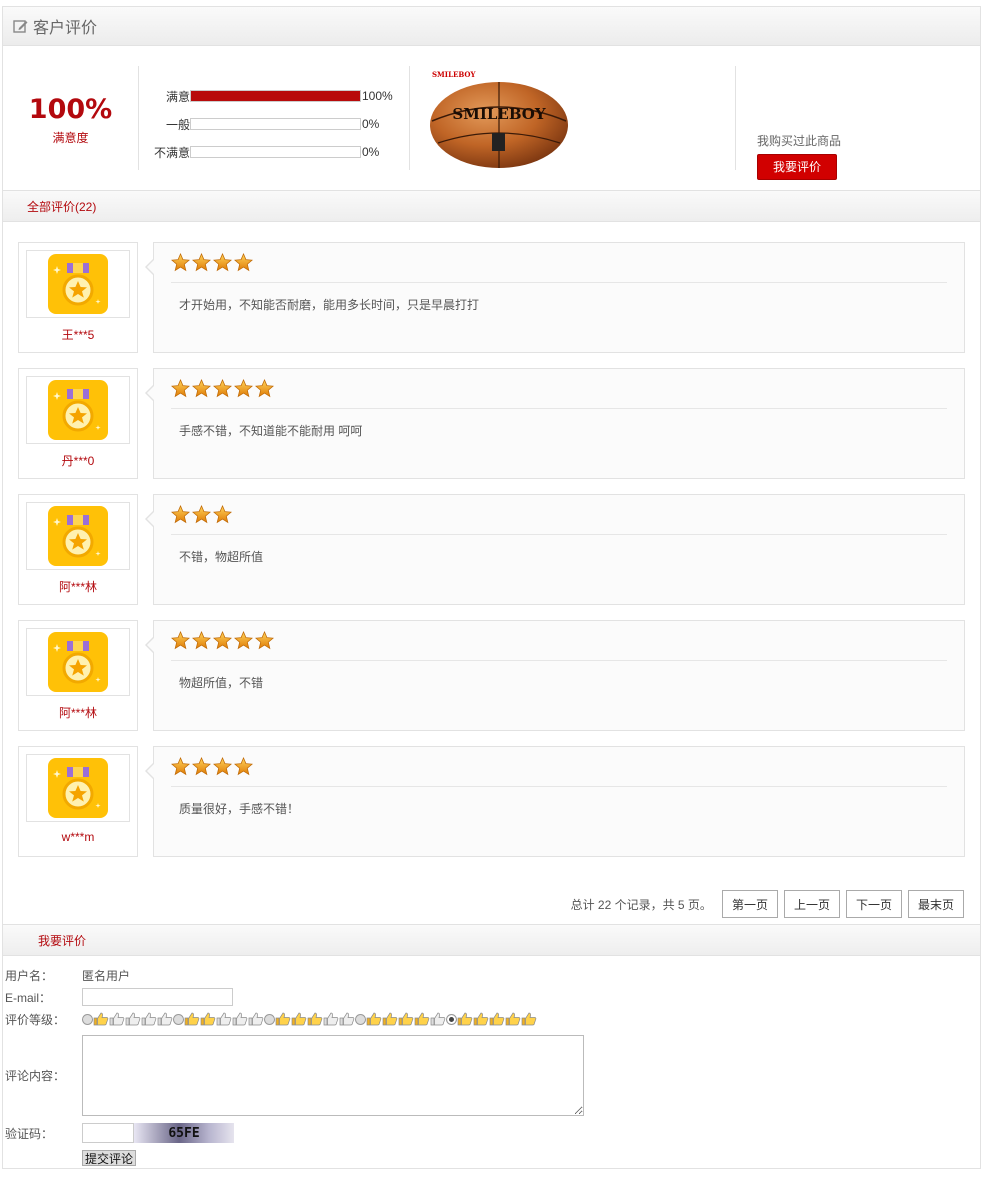  I want to click on reviewer-name: 丹***0, so click(78, 461).